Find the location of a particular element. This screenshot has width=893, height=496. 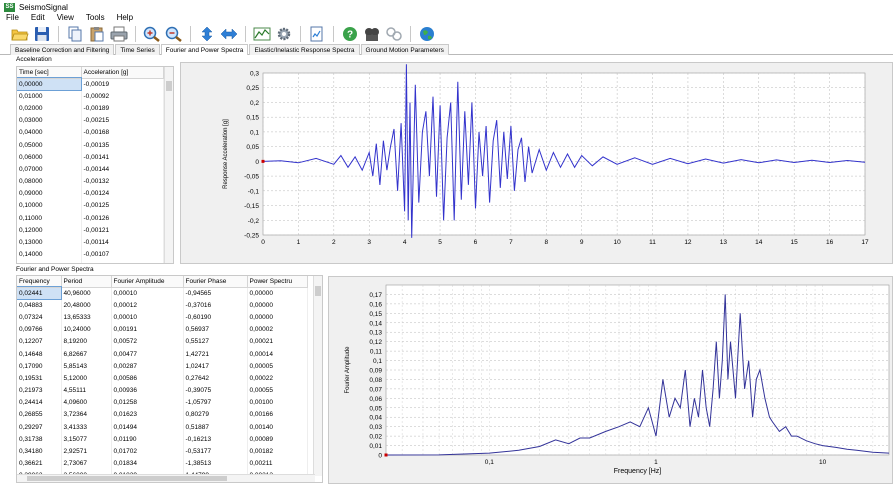

col-header-time: Time [sec] is located at coordinates (49, 73).